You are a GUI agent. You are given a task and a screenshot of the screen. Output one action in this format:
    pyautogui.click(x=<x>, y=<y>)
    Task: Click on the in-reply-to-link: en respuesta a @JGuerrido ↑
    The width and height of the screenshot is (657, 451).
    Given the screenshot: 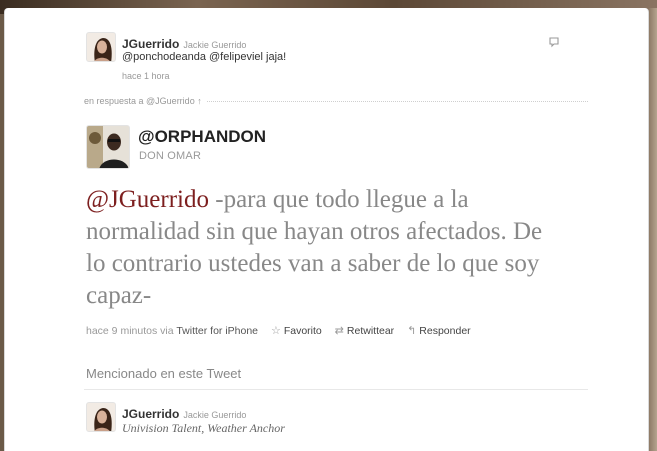 What is the action you would take?
    pyautogui.click(x=145, y=101)
    